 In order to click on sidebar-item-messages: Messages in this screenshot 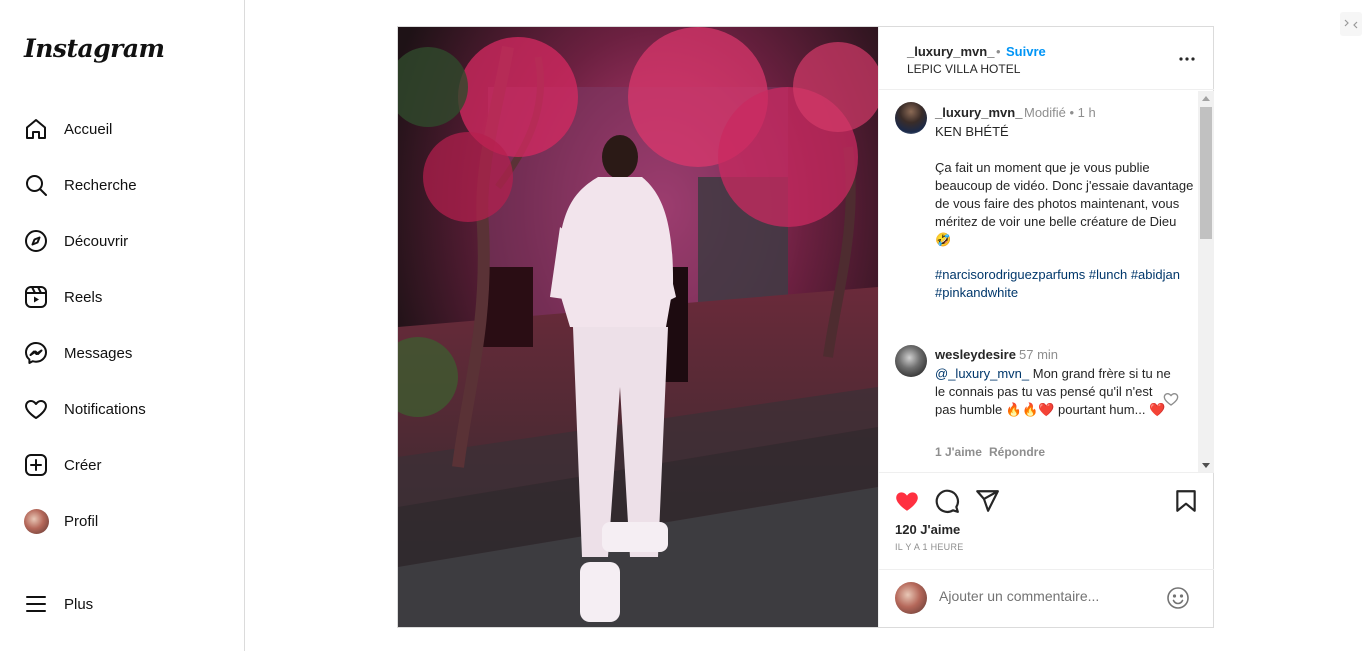, I will do `click(122, 353)`.